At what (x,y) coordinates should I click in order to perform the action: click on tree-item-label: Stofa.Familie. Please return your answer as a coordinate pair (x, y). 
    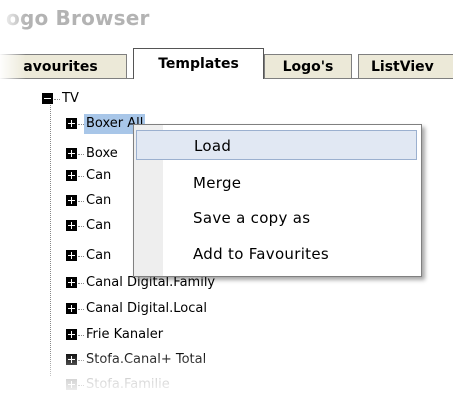
    Looking at the image, I should click on (128, 384).